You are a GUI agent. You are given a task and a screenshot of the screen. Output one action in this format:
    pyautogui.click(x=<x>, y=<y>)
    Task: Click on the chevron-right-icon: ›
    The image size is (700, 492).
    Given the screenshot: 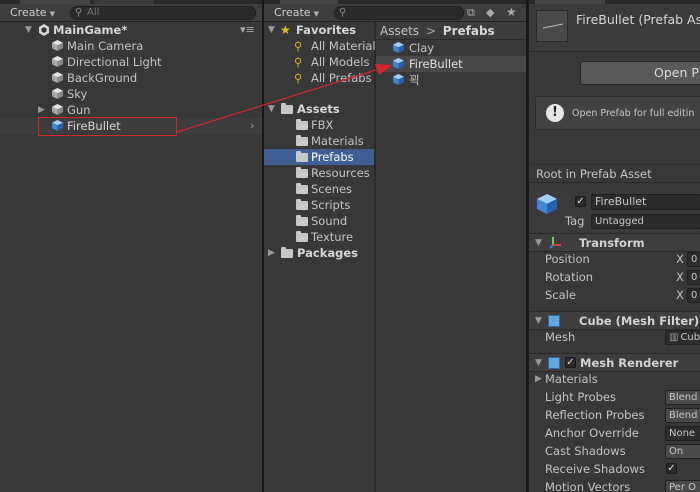 What is the action you would take?
    pyautogui.click(x=252, y=126)
    